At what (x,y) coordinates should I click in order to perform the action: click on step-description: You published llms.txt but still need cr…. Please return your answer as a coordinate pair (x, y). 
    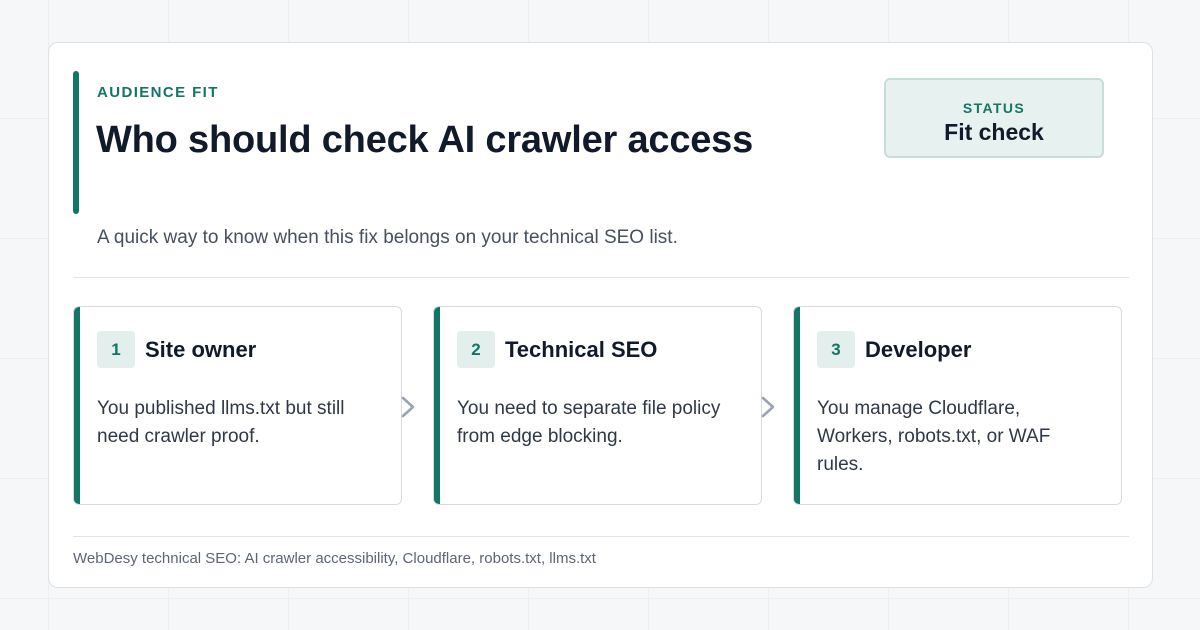
    Looking at the image, I should click on (221, 422).